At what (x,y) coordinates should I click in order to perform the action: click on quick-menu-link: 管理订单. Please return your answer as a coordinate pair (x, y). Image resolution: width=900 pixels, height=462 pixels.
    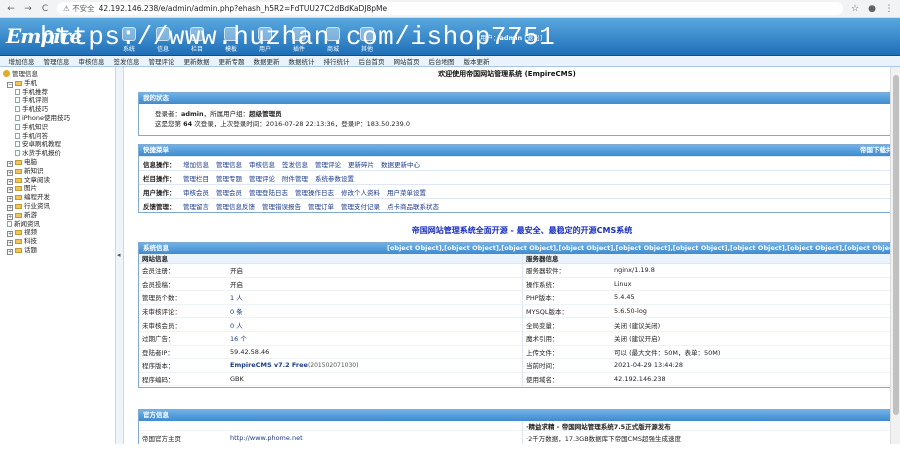
    Looking at the image, I should click on (321, 206).